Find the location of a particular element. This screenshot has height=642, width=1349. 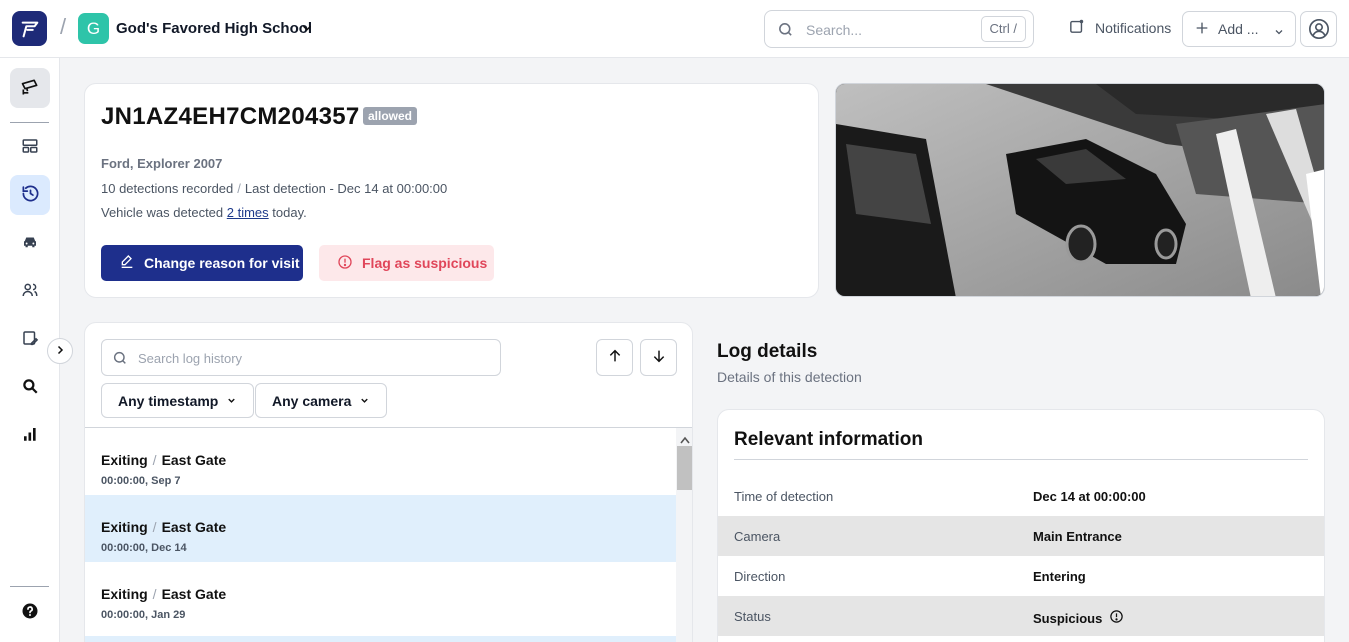

camera-filter-dropdown: Any camera is located at coordinates (321, 400).